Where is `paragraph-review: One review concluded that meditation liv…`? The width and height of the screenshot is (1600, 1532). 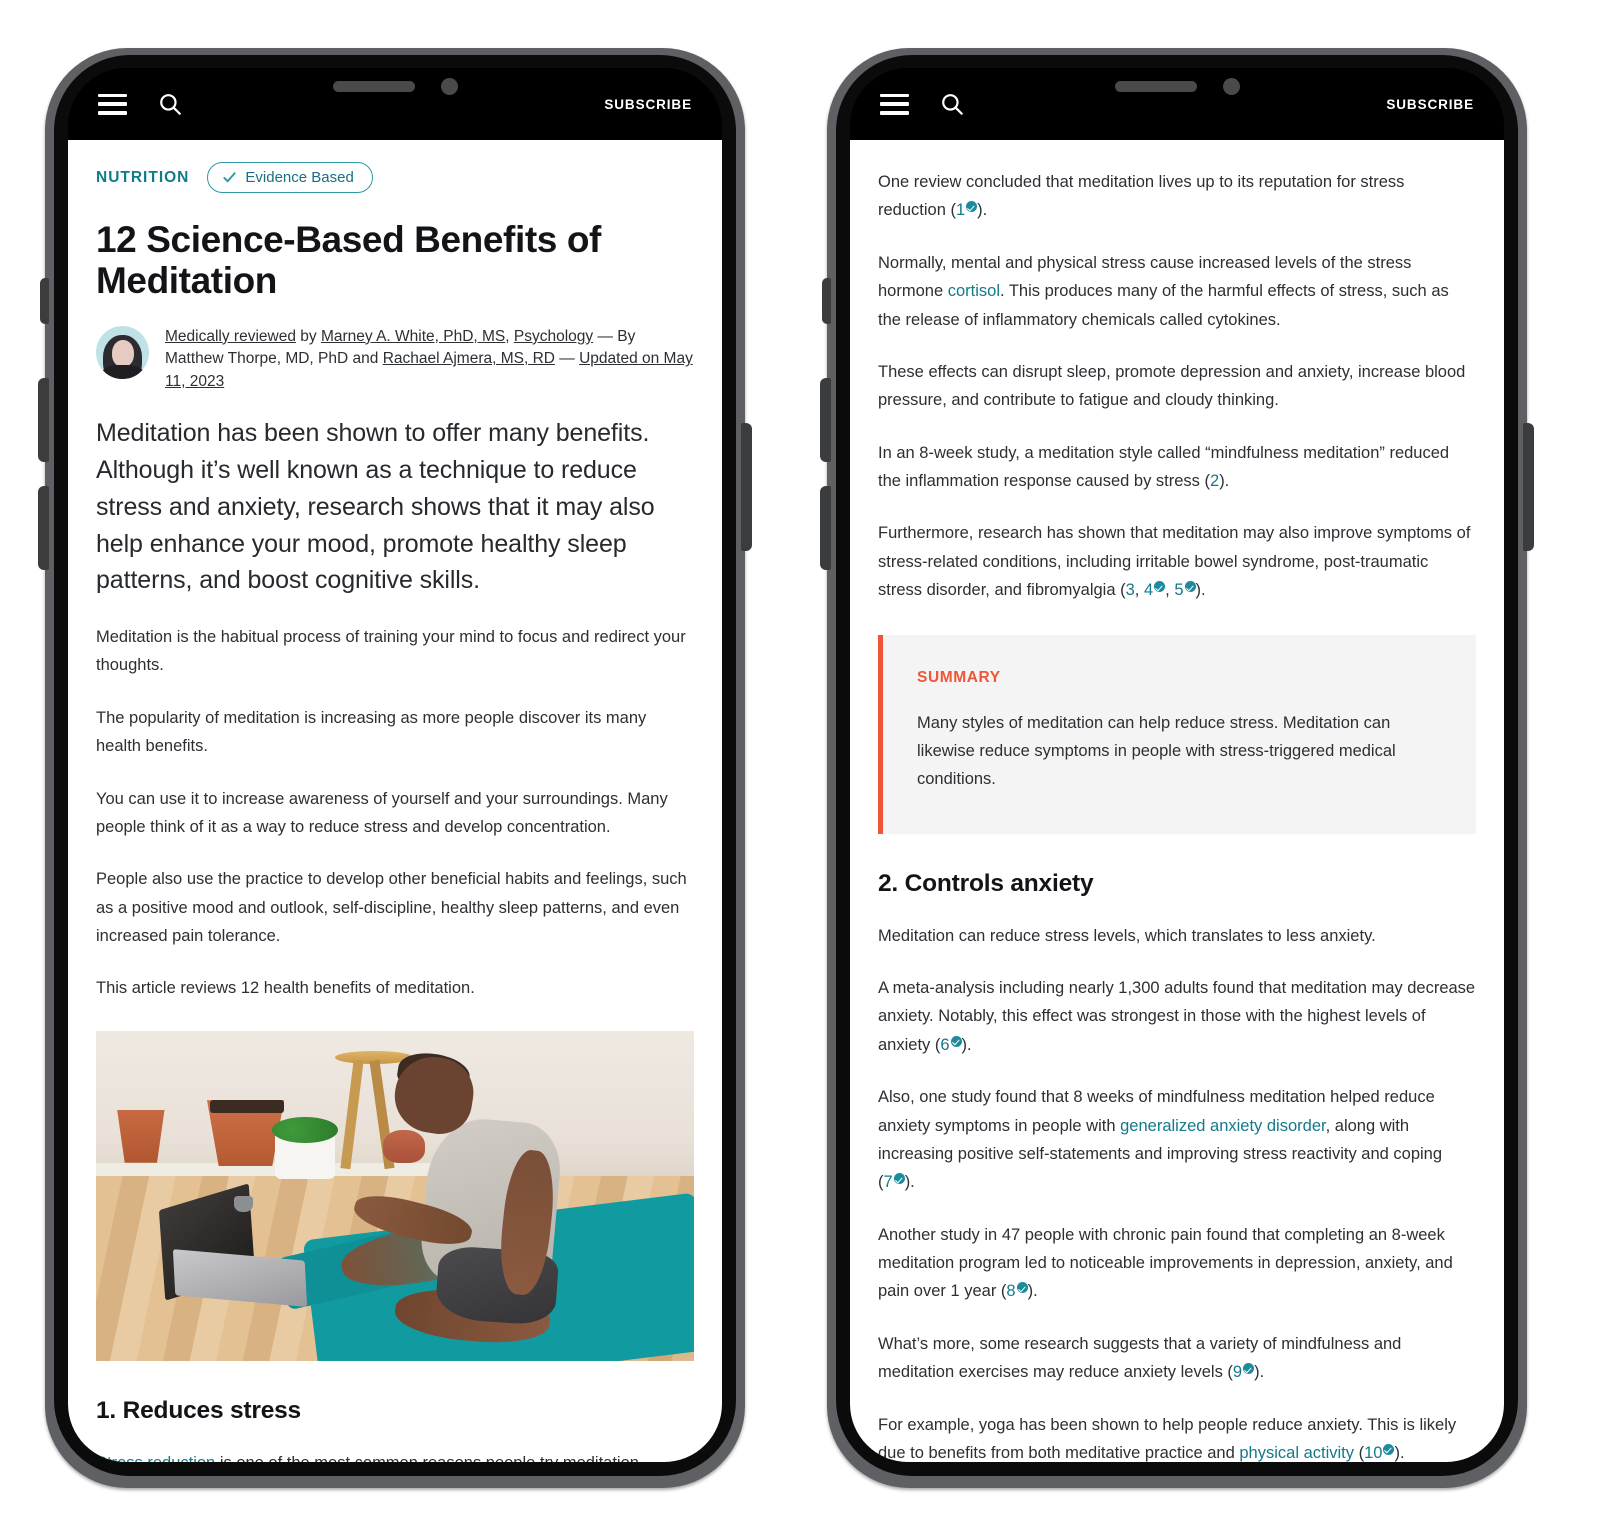
paragraph-review: One review concluded that meditation liv… is located at coordinates (1177, 196).